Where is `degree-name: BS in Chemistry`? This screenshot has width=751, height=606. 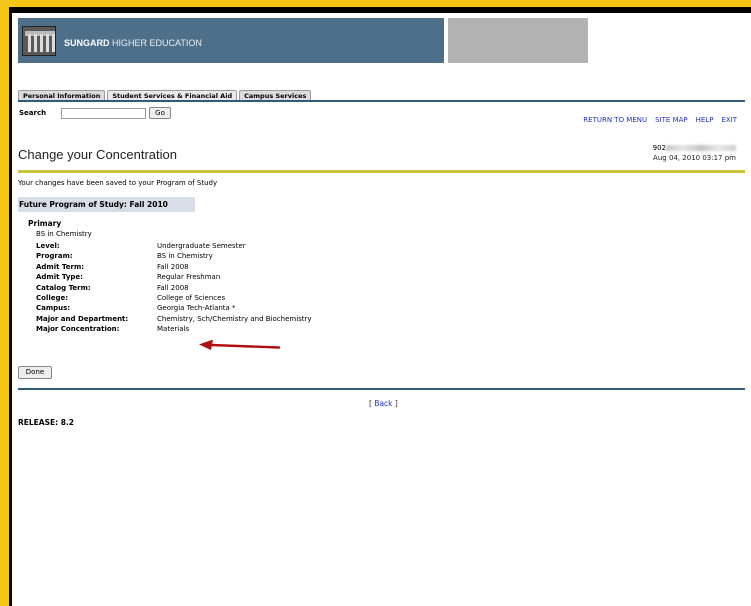 degree-name: BS in Chemistry is located at coordinates (64, 234).